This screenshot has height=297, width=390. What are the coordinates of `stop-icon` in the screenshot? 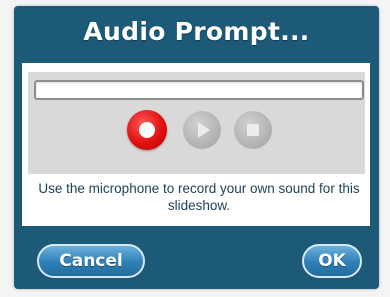 It's located at (253, 130).